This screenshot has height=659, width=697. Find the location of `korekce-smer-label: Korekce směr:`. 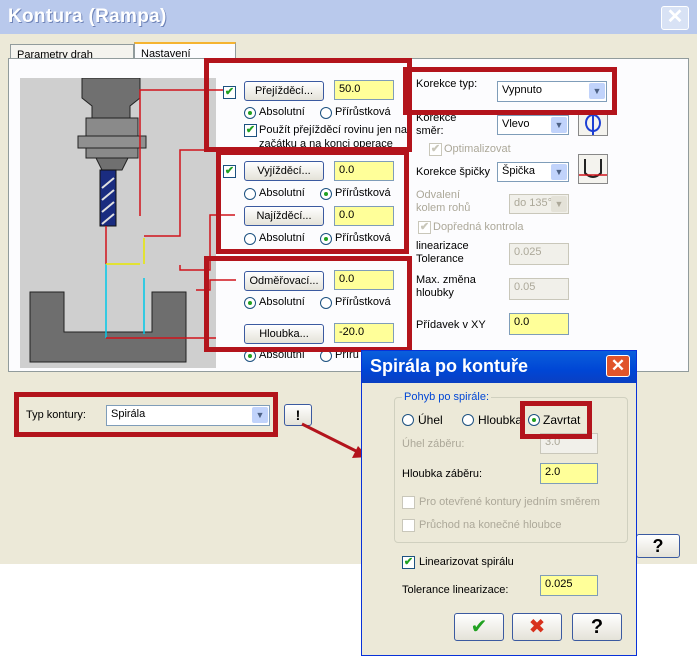

korekce-smer-label: Korekce směr: is located at coordinates (436, 124).